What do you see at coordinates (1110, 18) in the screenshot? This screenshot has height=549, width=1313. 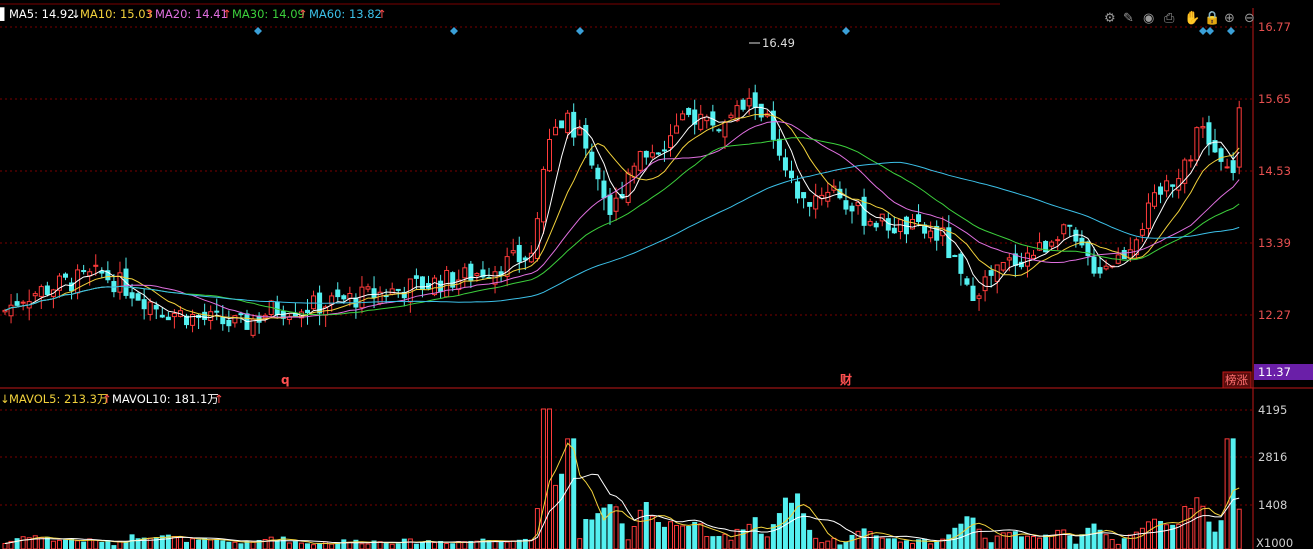 I see `gear-icon: ⚙` at bounding box center [1110, 18].